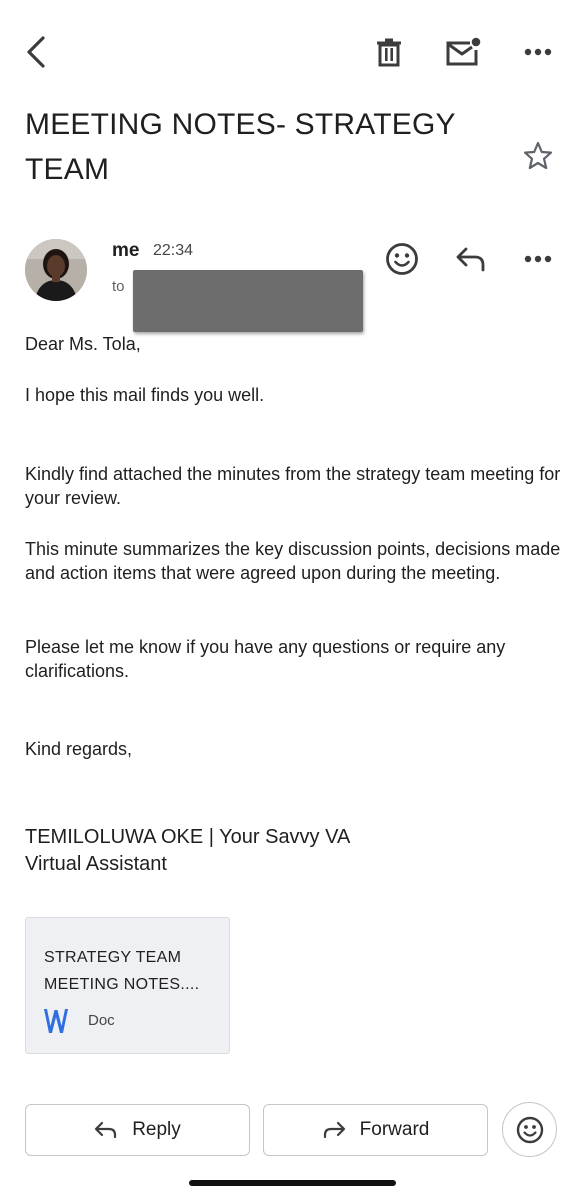 The width and height of the screenshot is (582, 1200). I want to click on email-subject: MEETING NOTES- STRATEGY TEAM, so click(240, 147).